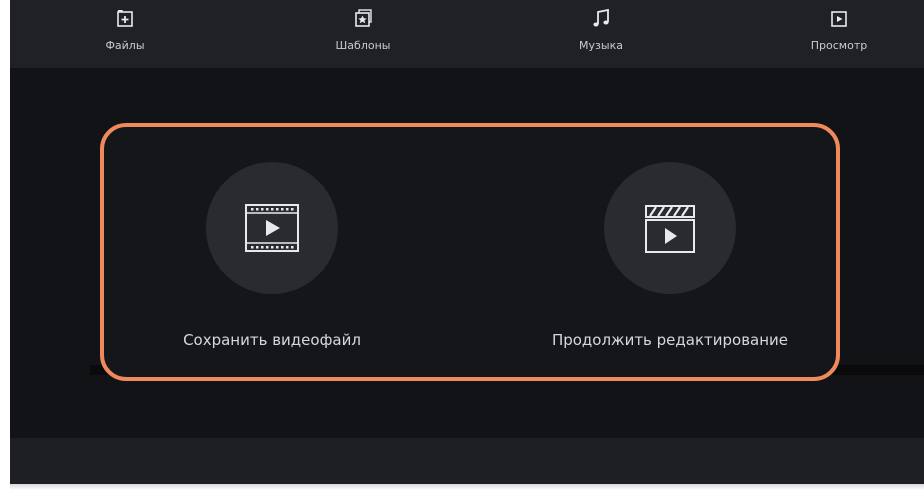 The width and height of the screenshot is (924, 490). Describe the element at coordinates (601, 45) in the screenshot. I see `toolbar-label-music: Музыка` at that location.